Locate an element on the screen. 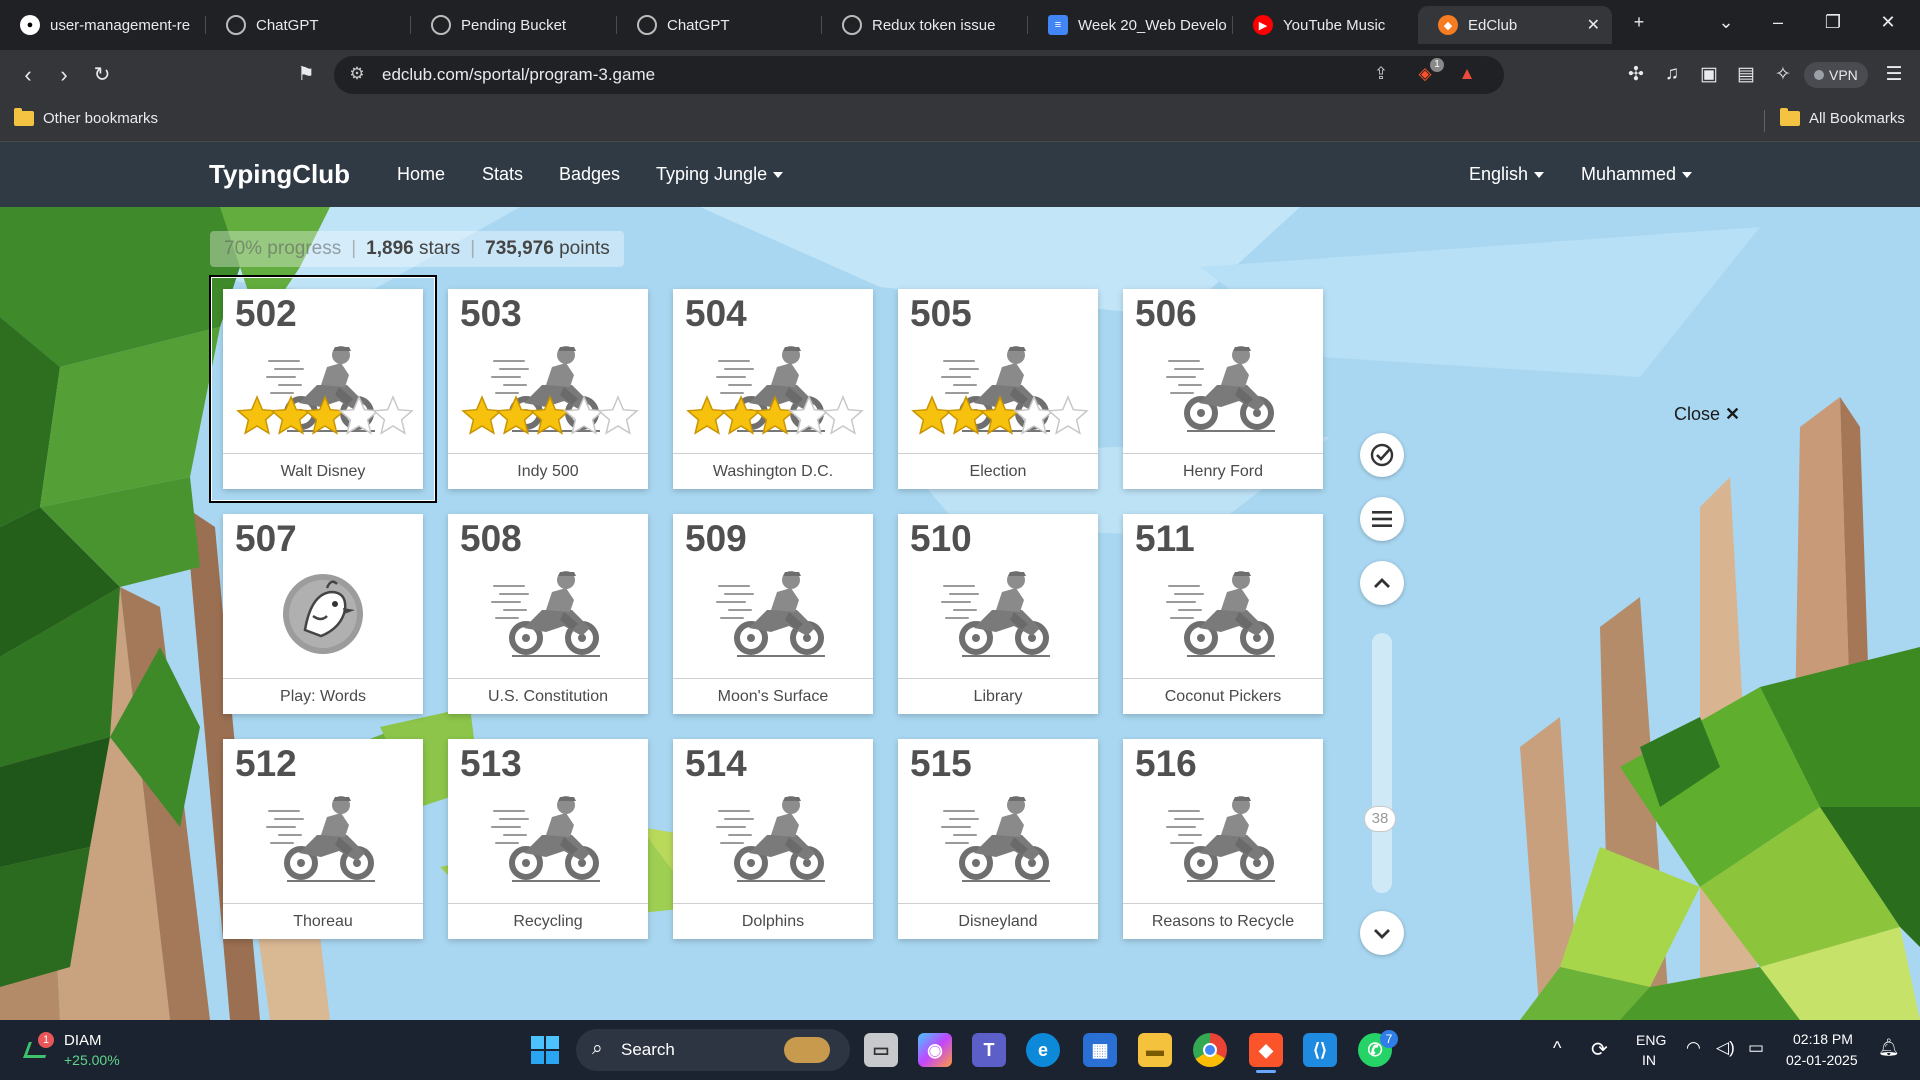  close-tab-icon: ✕ is located at coordinates (1593, 25).